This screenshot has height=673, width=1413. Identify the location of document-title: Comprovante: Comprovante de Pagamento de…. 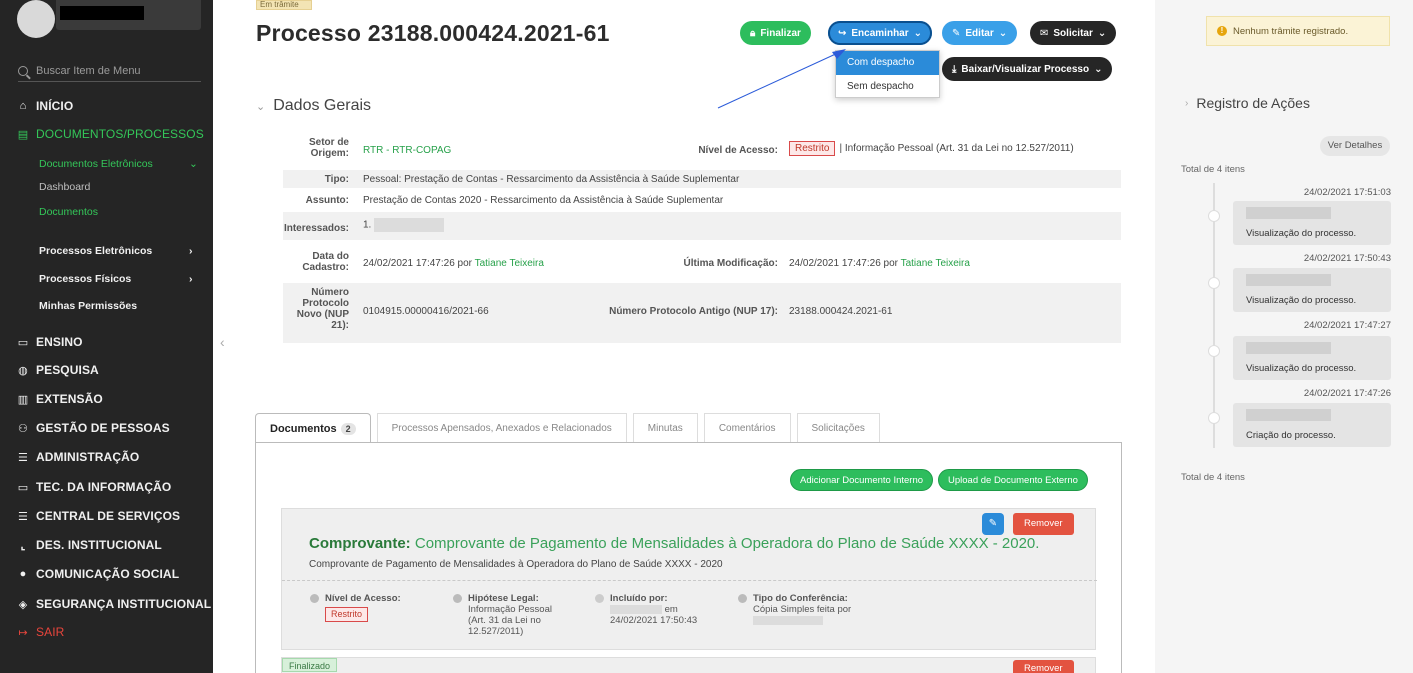
(674, 543).